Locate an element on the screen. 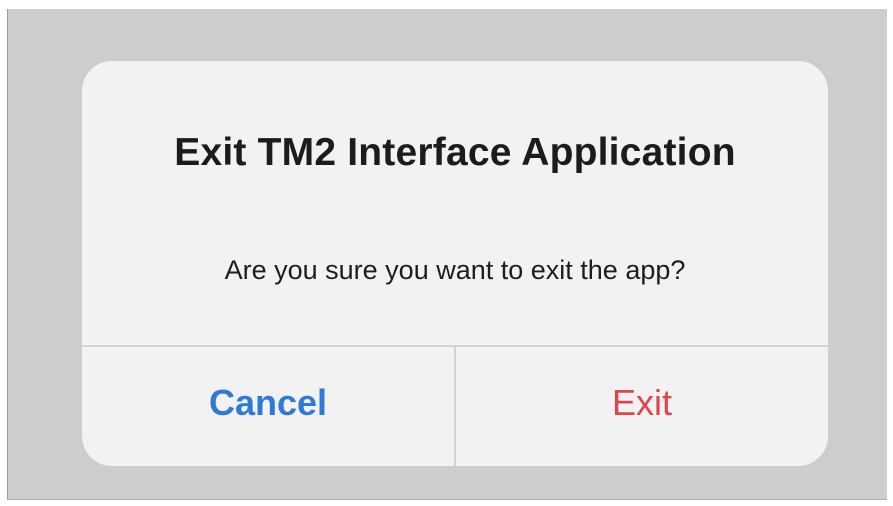 The height and width of the screenshot is (506, 893). alert-title: Exit TM2 Interface Application is located at coordinates (455, 152).